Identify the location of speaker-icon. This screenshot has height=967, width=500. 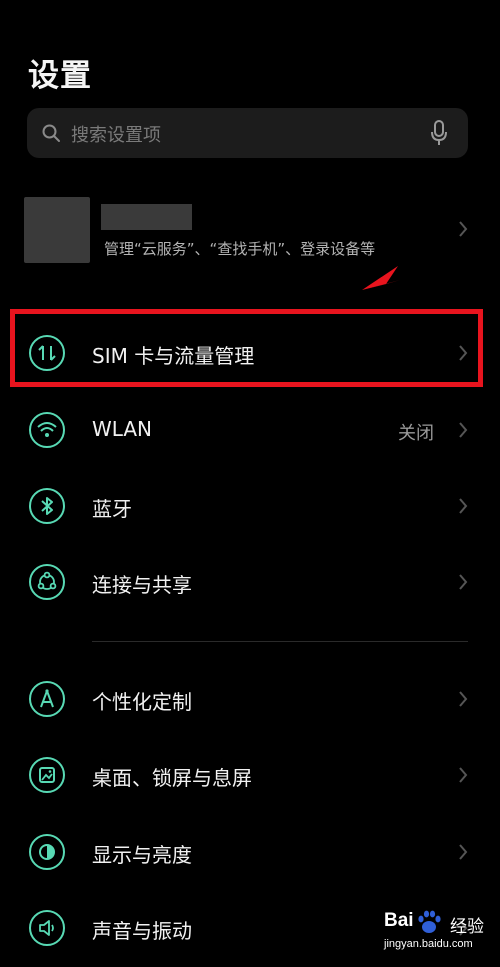
(47, 928).